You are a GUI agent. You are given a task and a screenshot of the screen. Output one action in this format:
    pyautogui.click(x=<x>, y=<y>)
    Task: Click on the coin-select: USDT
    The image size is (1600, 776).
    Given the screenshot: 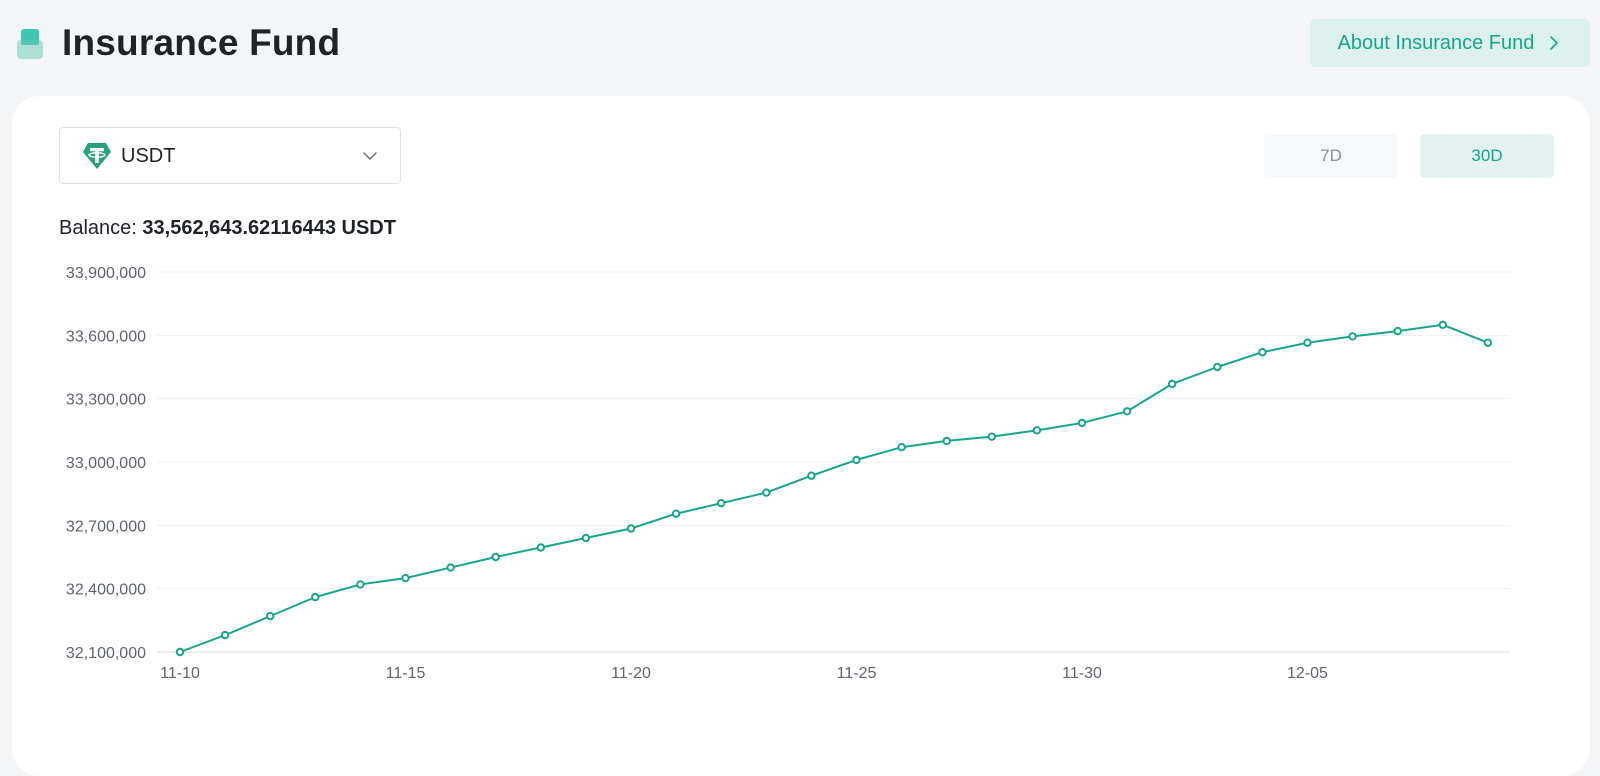 What is the action you would take?
    pyautogui.click(x=230, y=155)
    